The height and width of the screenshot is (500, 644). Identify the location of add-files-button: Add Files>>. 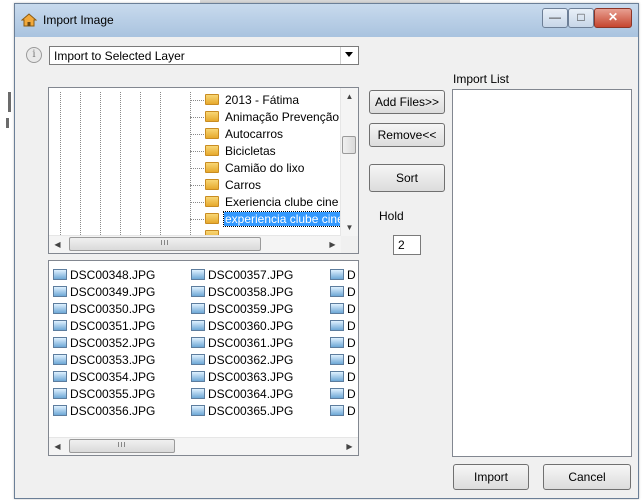
(407, 102).